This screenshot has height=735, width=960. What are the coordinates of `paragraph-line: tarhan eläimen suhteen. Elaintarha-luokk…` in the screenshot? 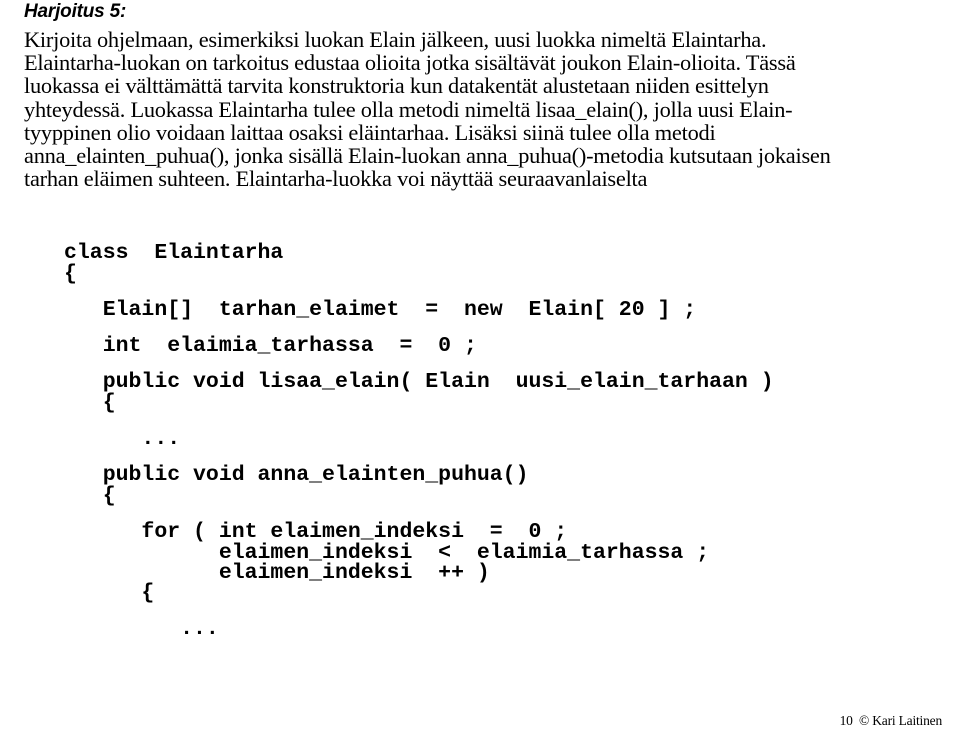 It's located at (336, 179).